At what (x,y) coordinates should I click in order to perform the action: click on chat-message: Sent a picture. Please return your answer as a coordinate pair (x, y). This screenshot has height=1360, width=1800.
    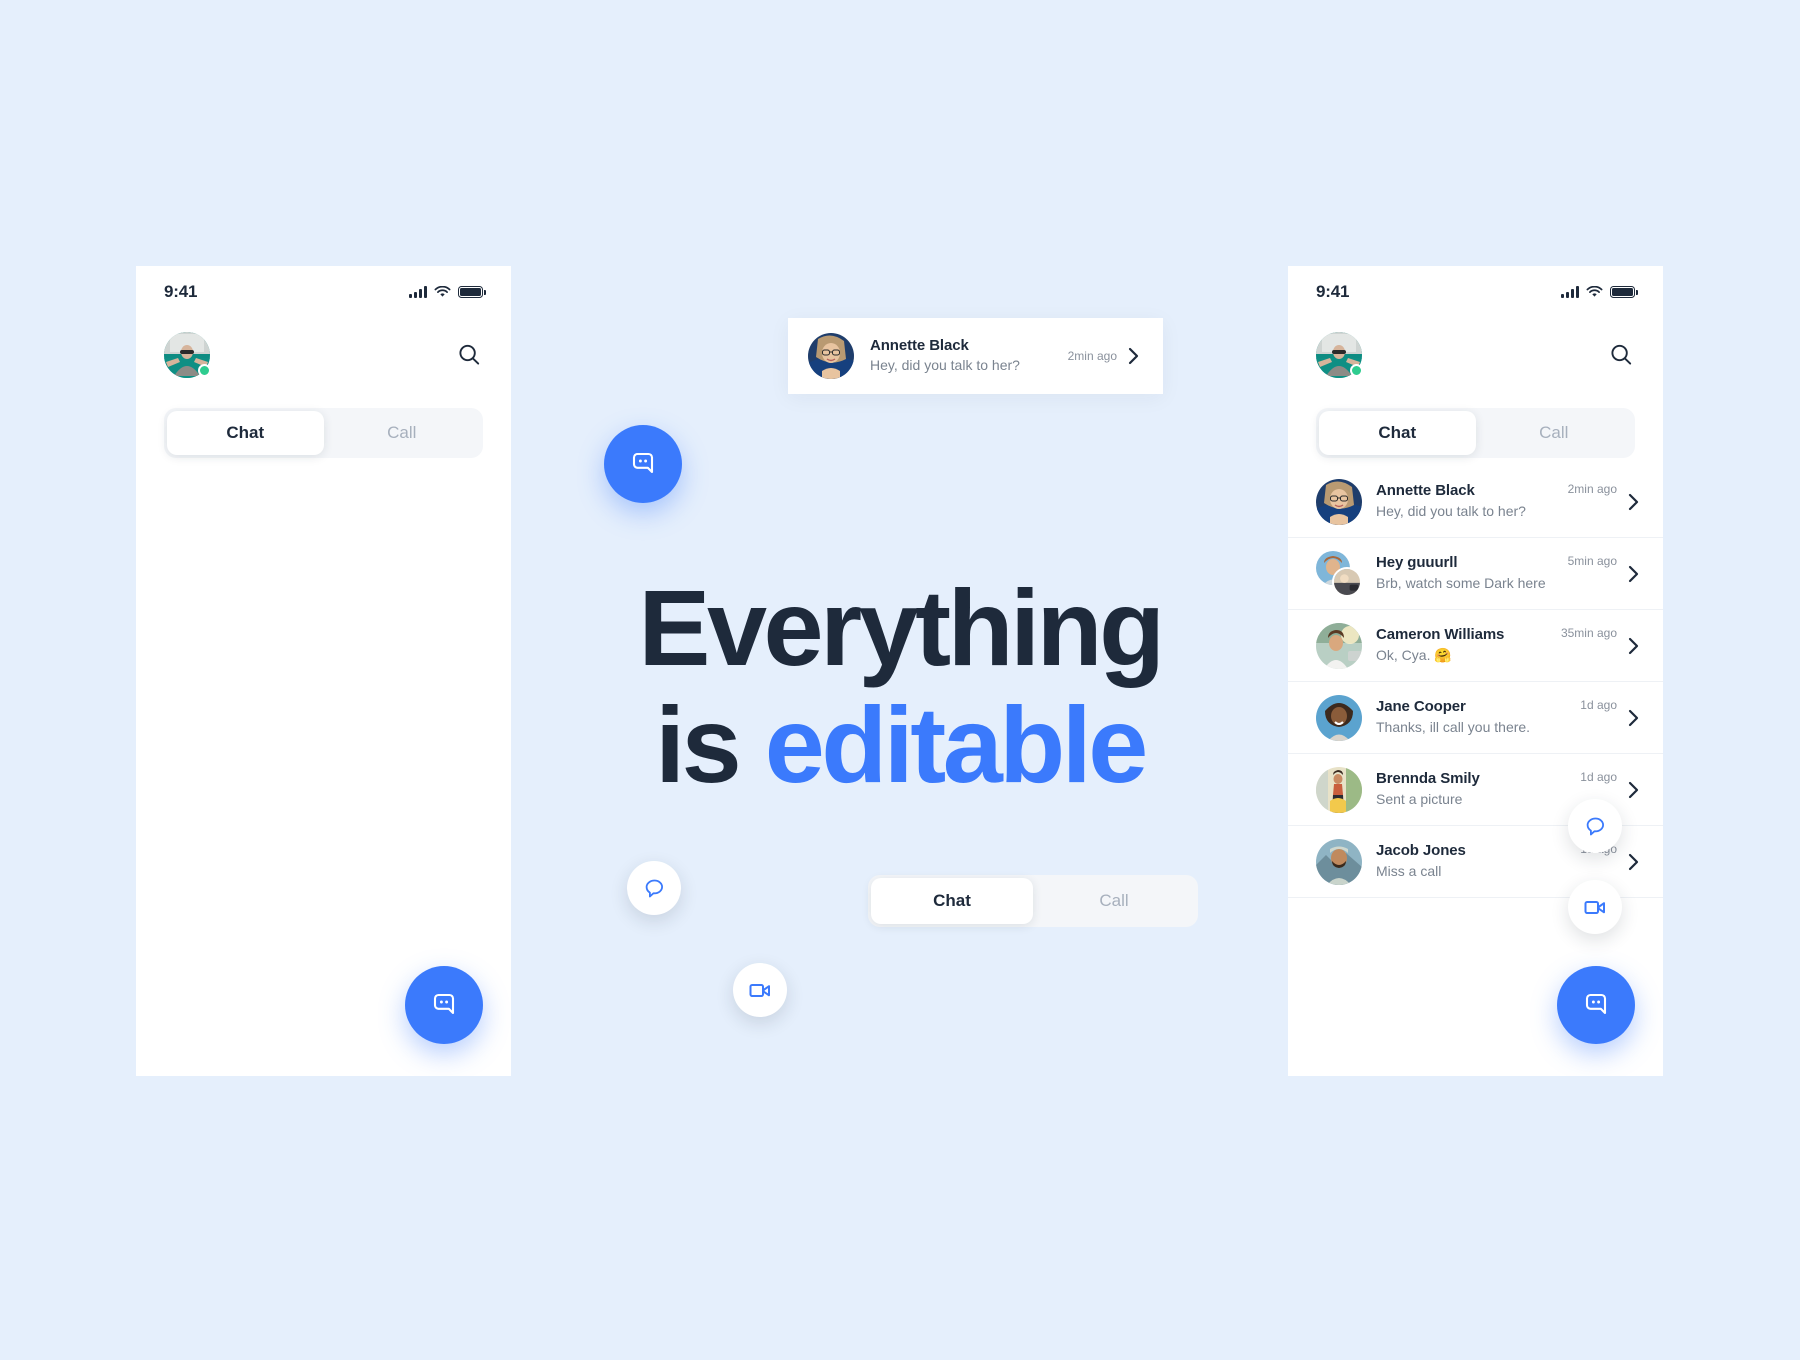
    Looking at the image, I should click on (1419, 798).